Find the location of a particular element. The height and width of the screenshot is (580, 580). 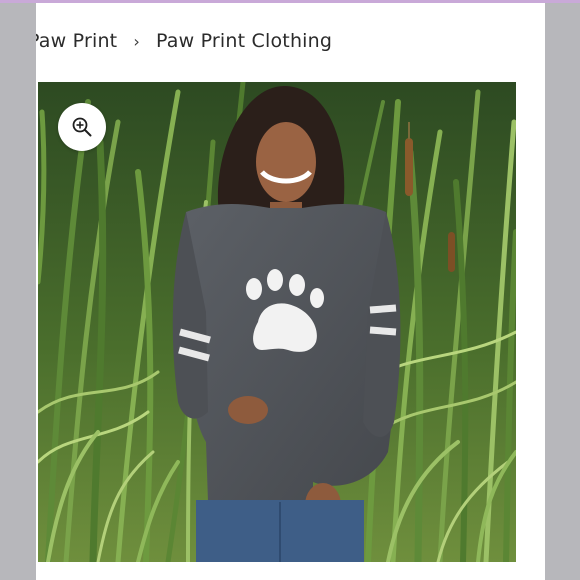

zoom-in-icon is located at coordinates (82, 127).